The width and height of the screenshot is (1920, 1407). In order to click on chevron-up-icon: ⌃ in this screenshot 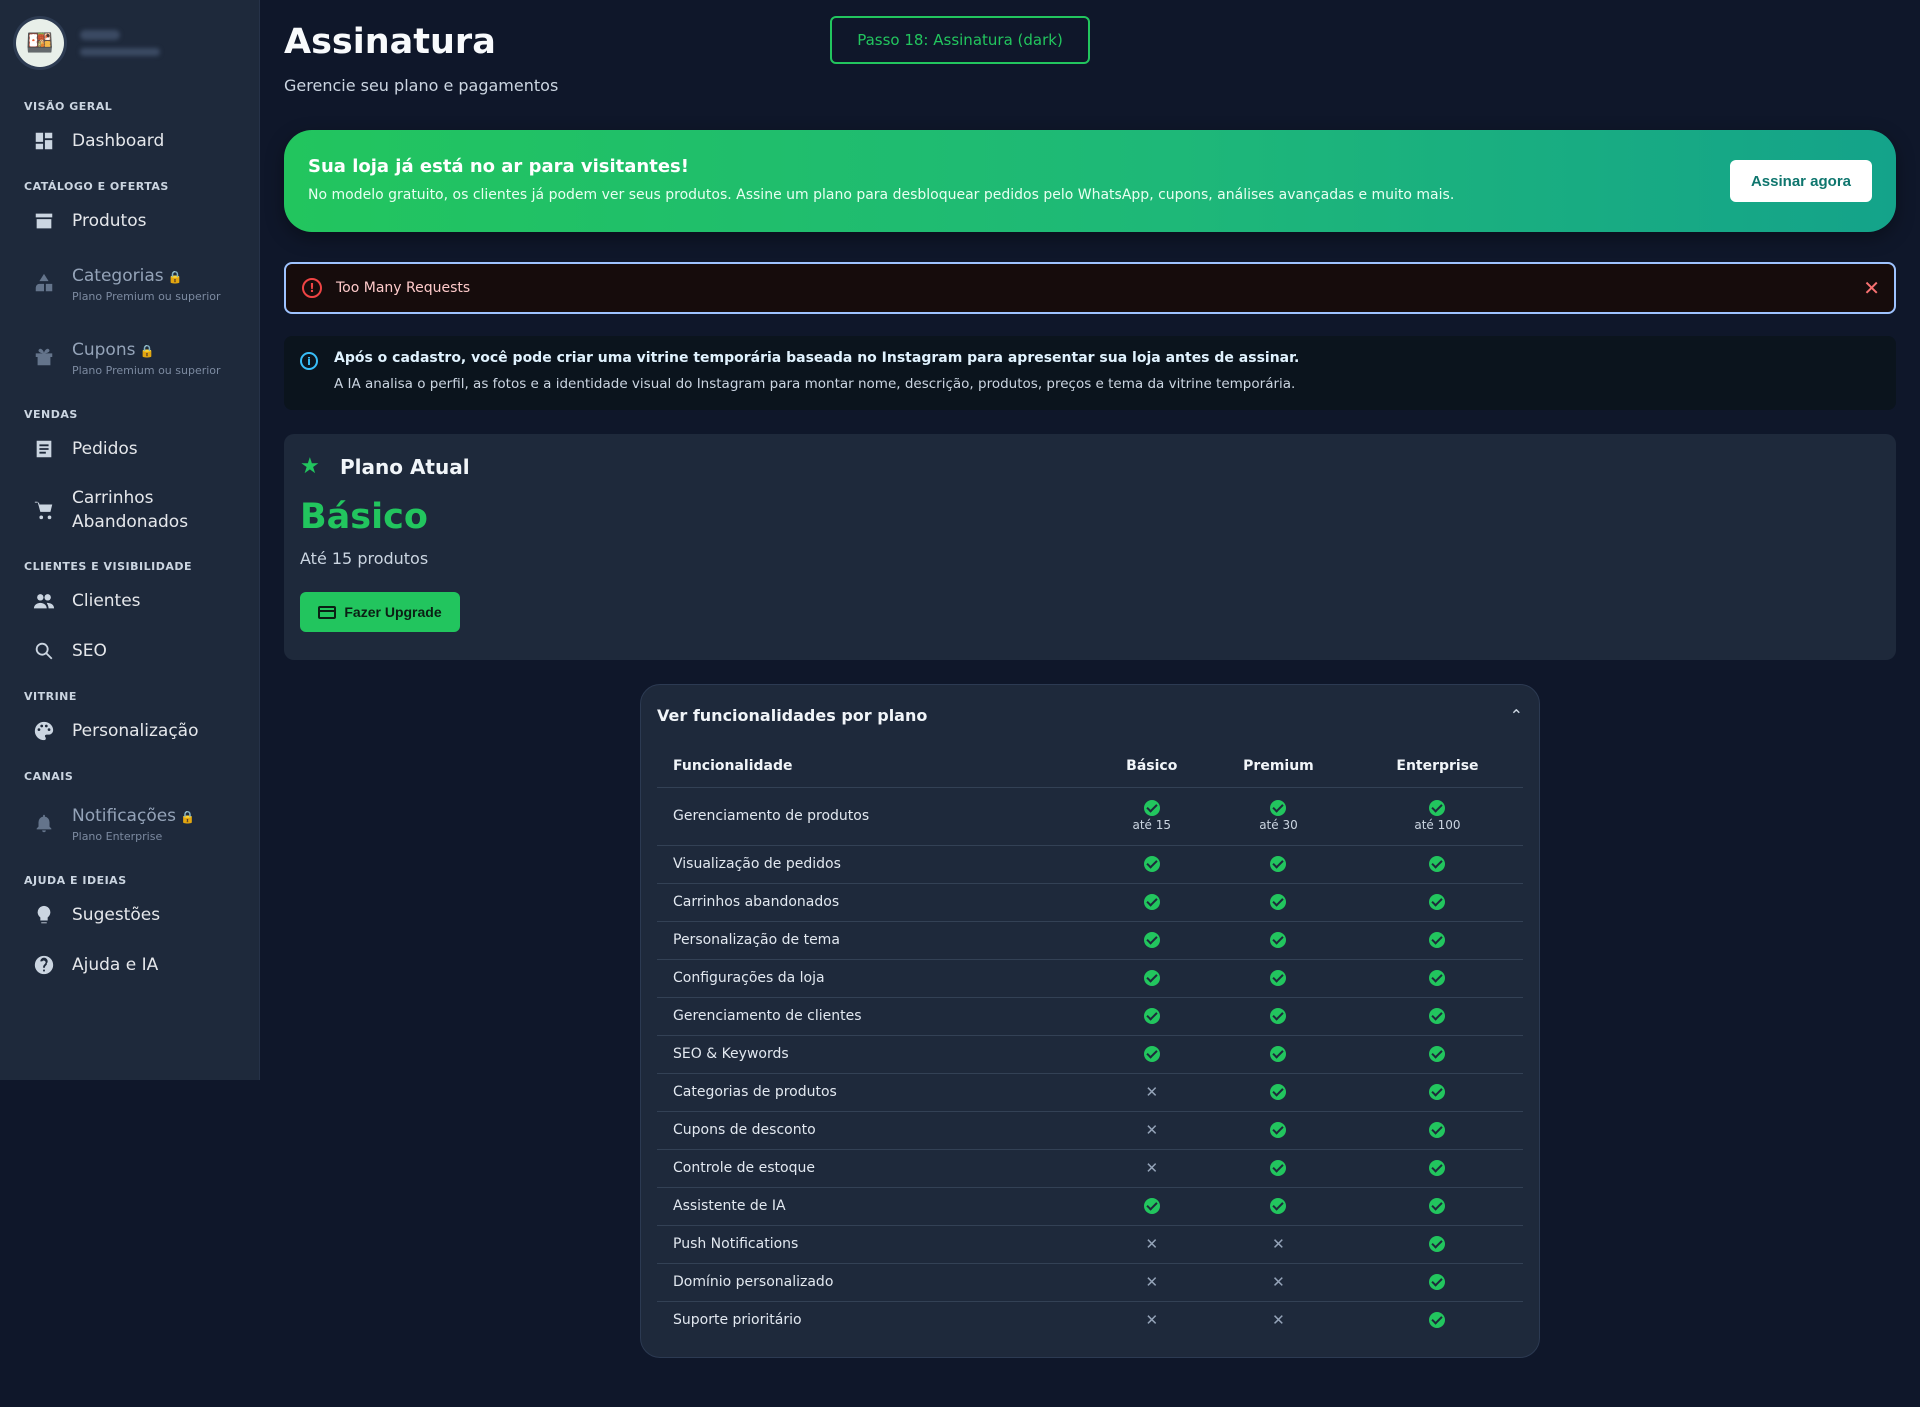, I will do `click(1516, 715)`.